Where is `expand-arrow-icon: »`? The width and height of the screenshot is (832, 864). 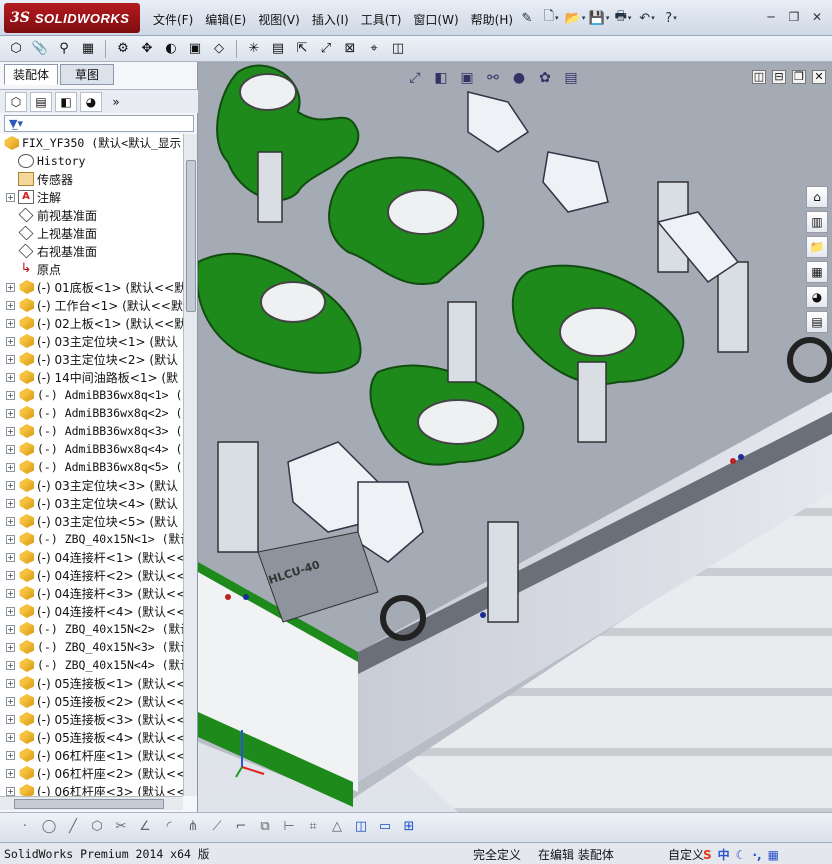 expand-arrow-icon: » is located at coordinates (116, 102).